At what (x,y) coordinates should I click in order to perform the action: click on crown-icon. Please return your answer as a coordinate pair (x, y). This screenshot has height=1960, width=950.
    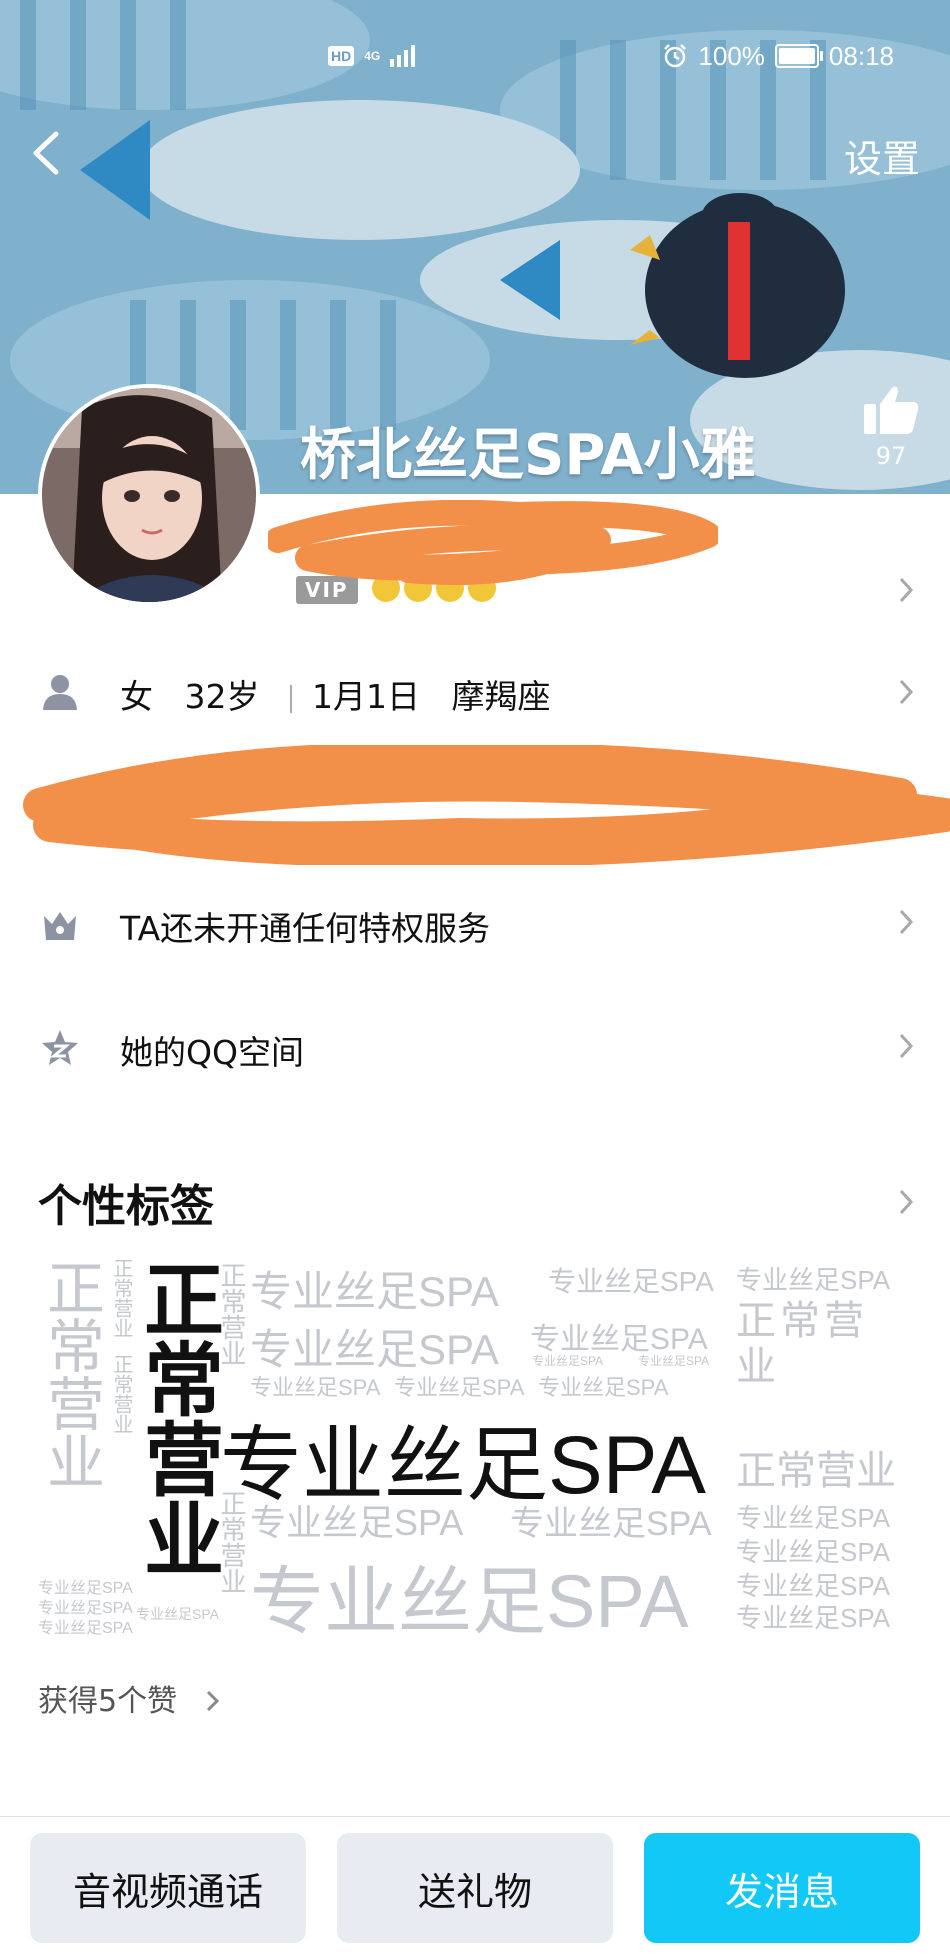
    Looking at the image, I should click on (60, 926).